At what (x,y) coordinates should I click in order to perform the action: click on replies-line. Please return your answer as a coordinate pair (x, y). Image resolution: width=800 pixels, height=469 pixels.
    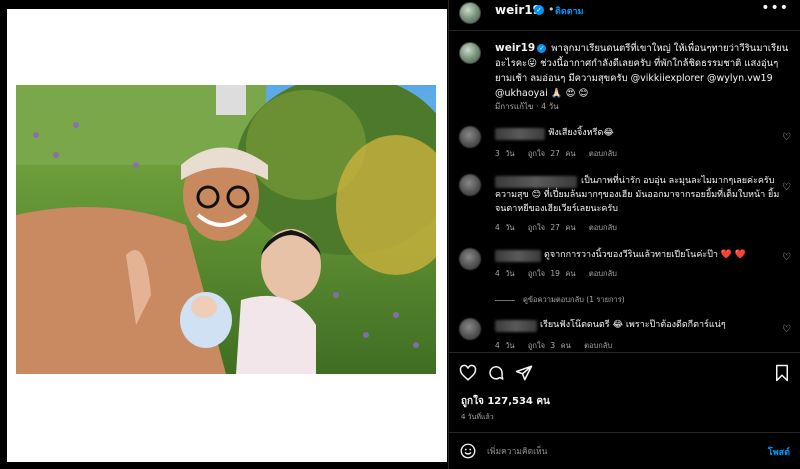
    Looking at the image, I should click on (505, 300).